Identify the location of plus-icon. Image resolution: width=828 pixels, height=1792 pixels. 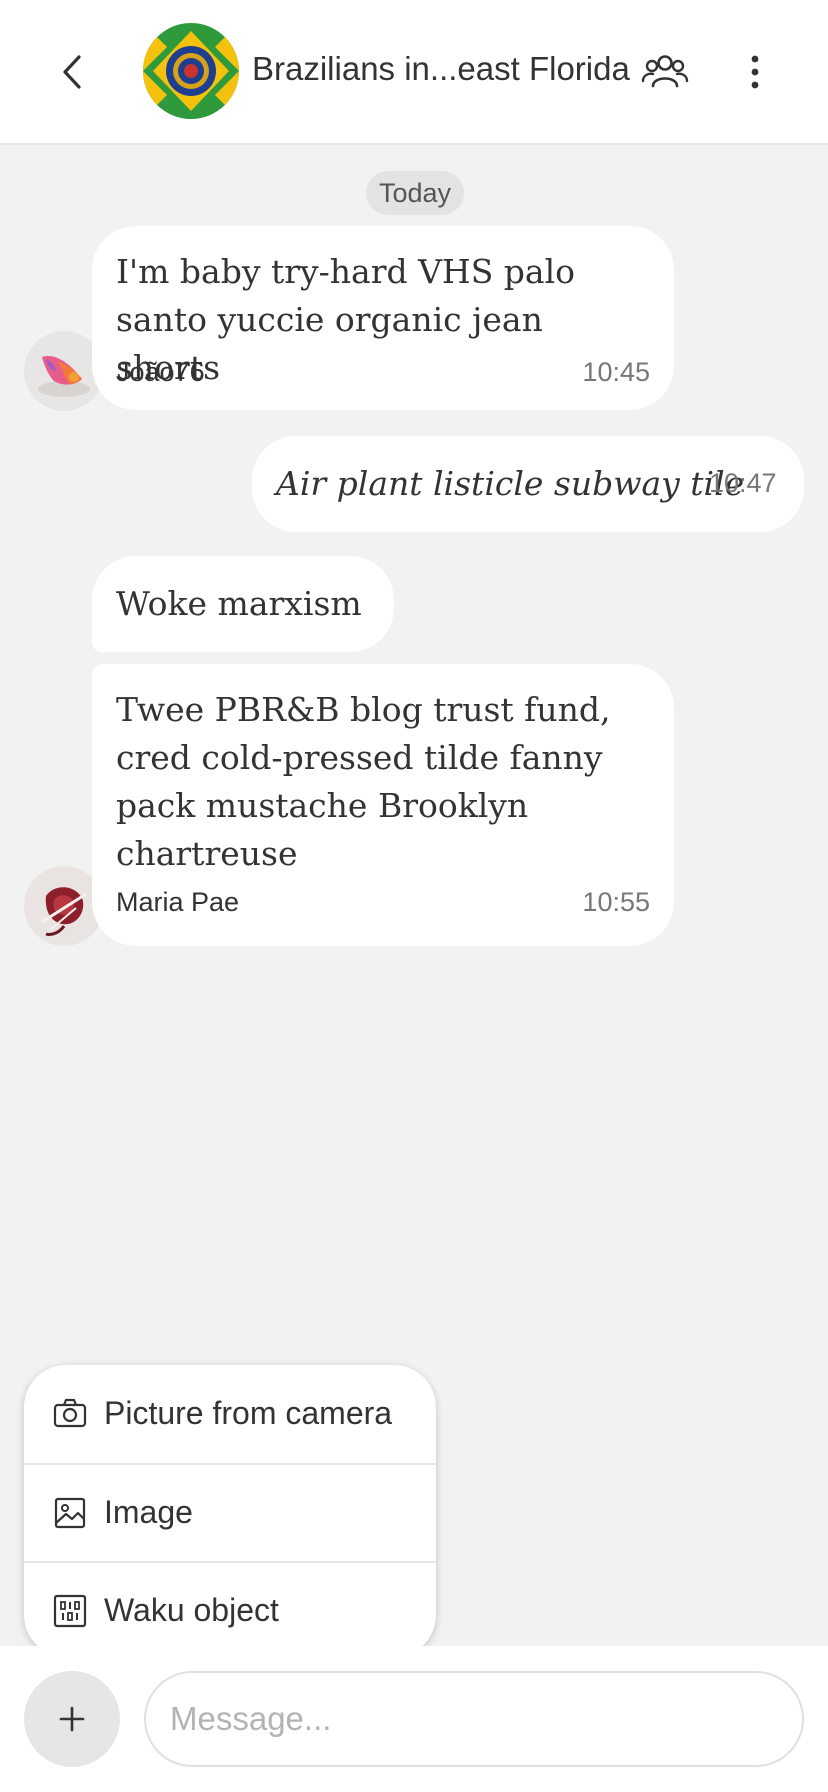
(72, 1719).